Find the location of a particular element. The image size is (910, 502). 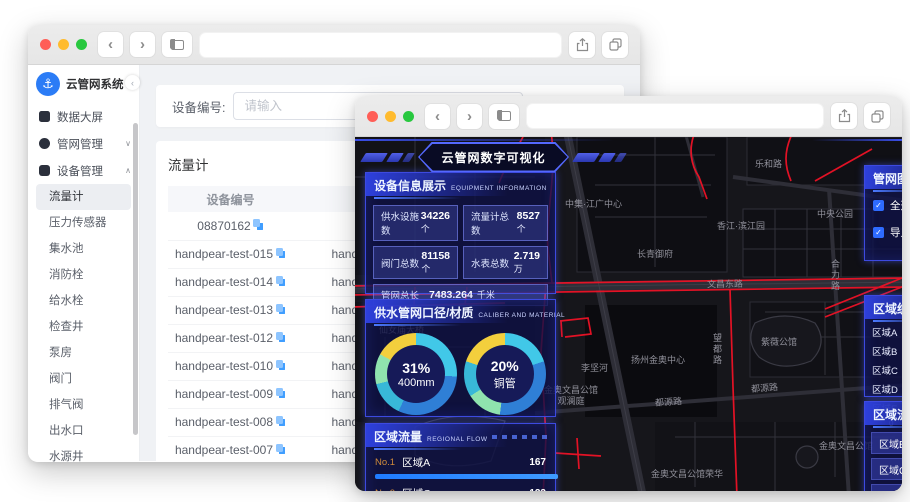

pipe-layers-panel: 管网图层 ✓ 全选 ✓ 导入 is located at coordinates (883, 213).